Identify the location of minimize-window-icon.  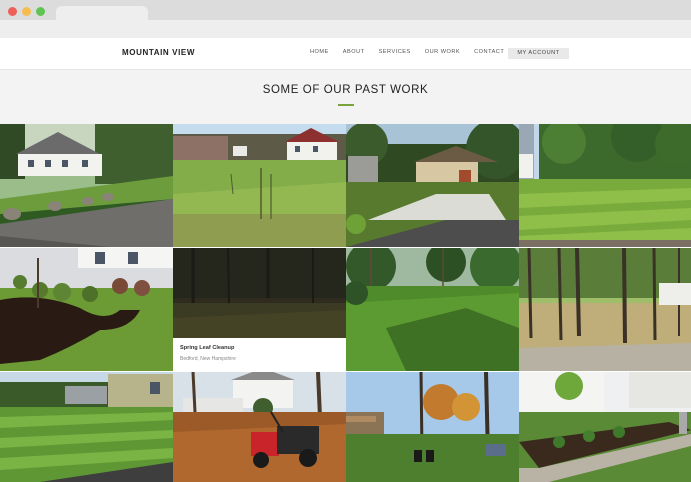
(26, 11).